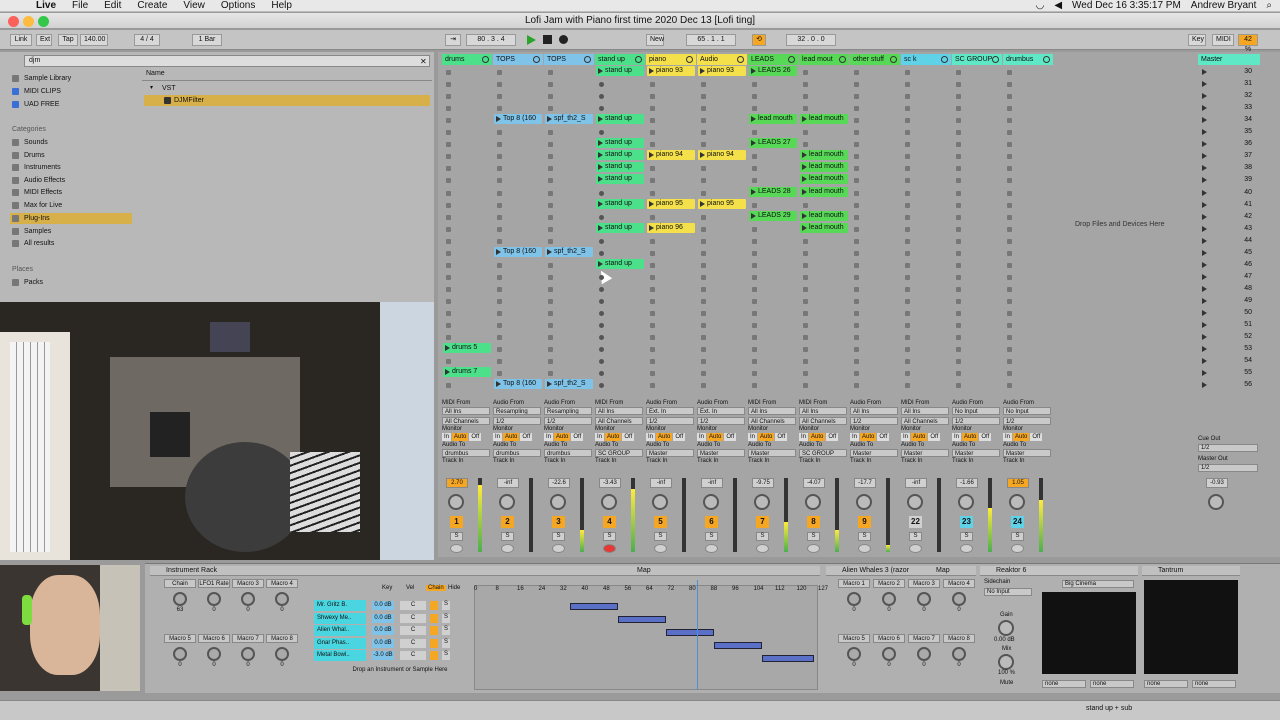 Image resolution: width=1280 pixels, height=720 pixels. I want to click on output-select: Master, so click(772, 453).